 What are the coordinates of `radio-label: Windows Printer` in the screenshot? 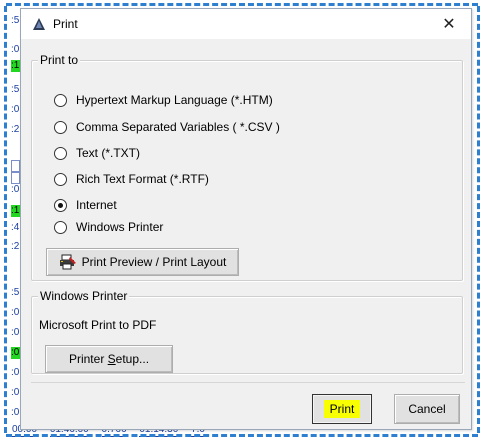 It's located at (120, 227).